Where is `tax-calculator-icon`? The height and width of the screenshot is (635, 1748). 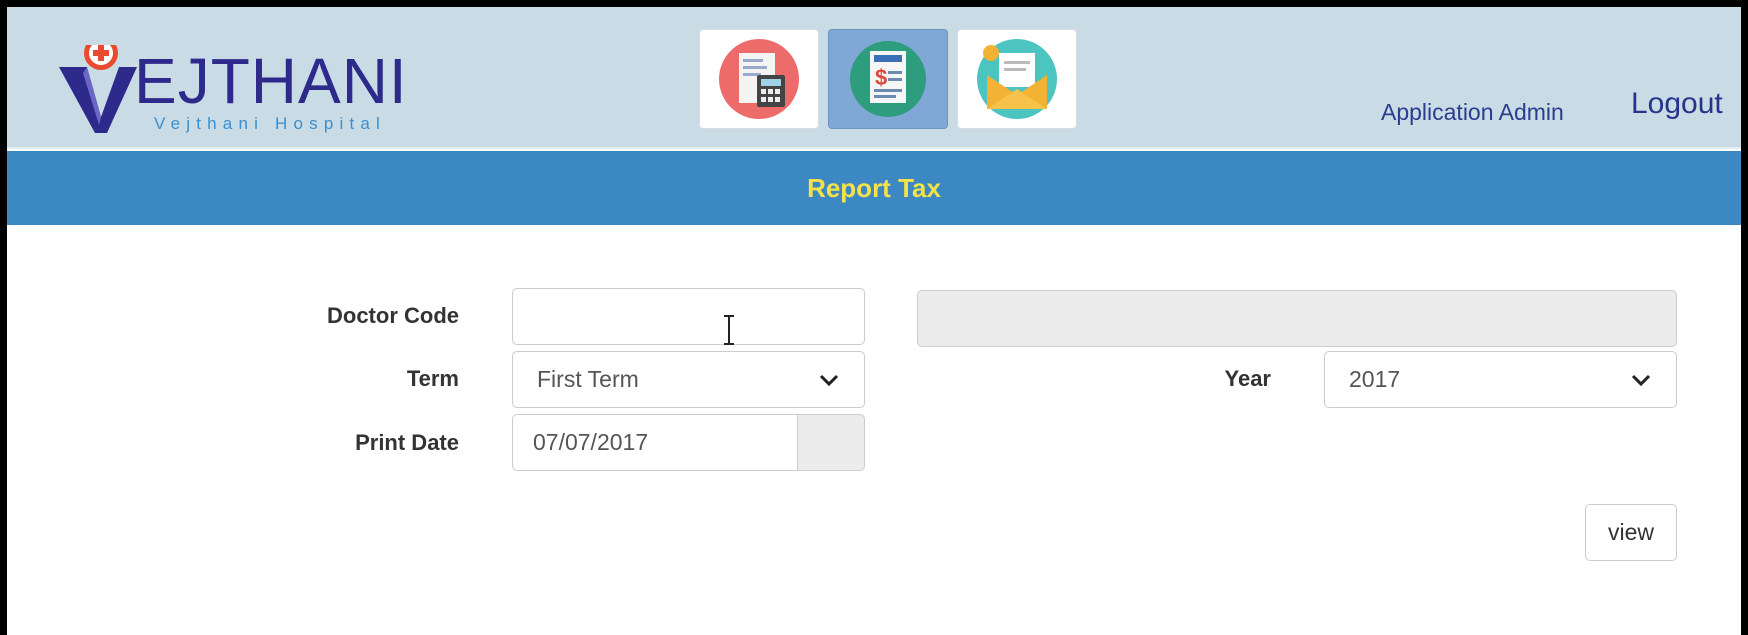
tax-calculator-icon is located at coordinates (759, 79).